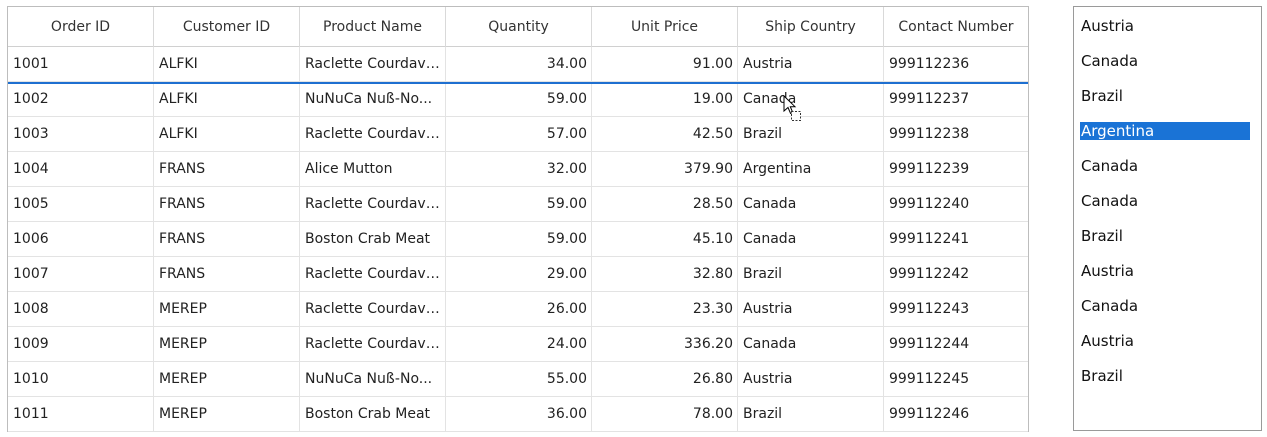  What do you see at coordinates (956, 204) in the screenshot?
I see `cell-contact-number: 999112240` at bounding box center [956, 204].